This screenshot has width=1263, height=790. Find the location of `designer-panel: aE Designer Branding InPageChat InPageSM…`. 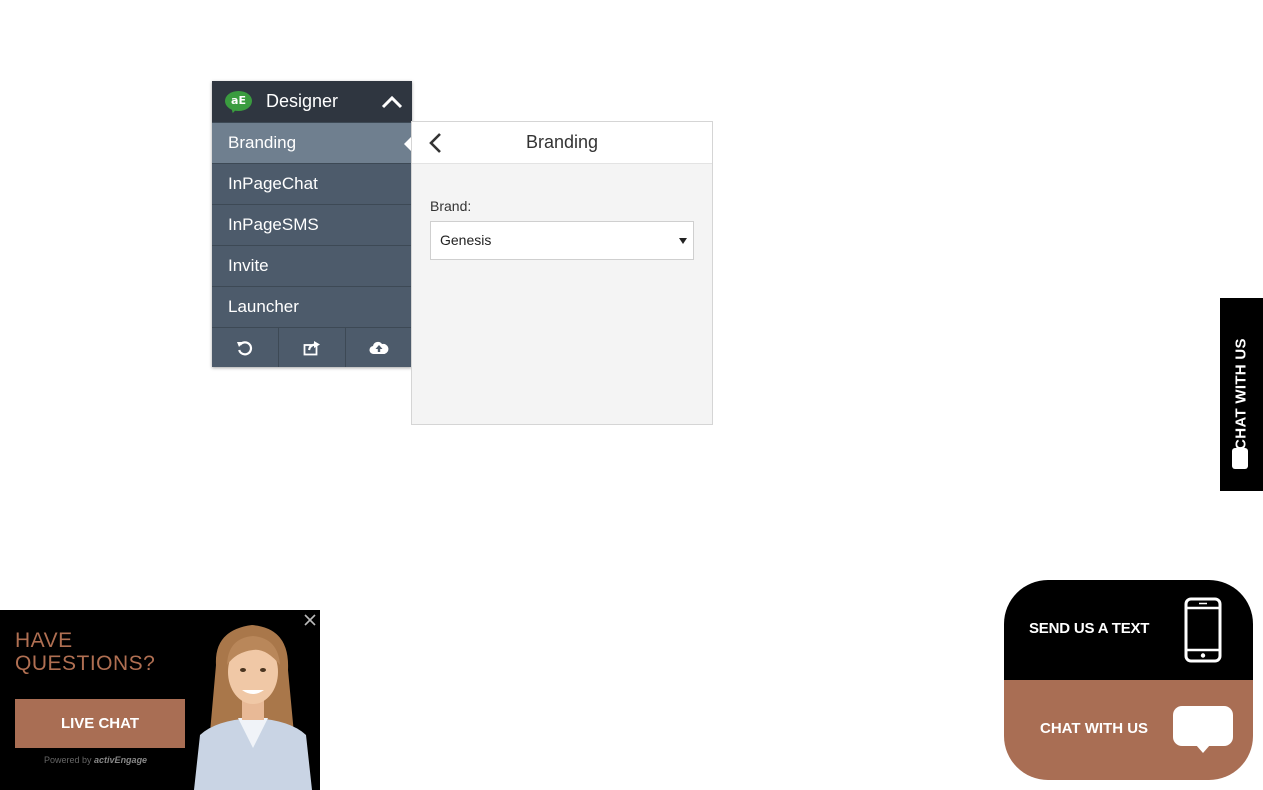

designer-panel: aE Designer Branding InPageChat InPageSM… is located at coordinates (312, 224).